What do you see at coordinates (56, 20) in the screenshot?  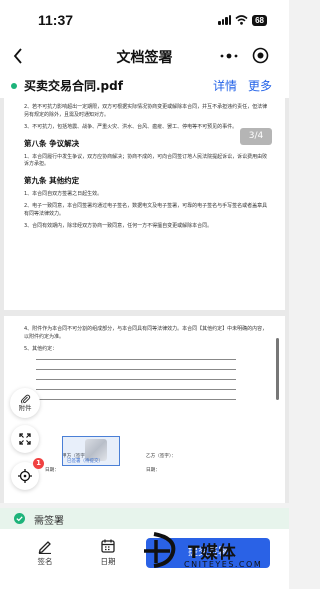 I see `status-time: 11:37` at bounding box center [56, 20].